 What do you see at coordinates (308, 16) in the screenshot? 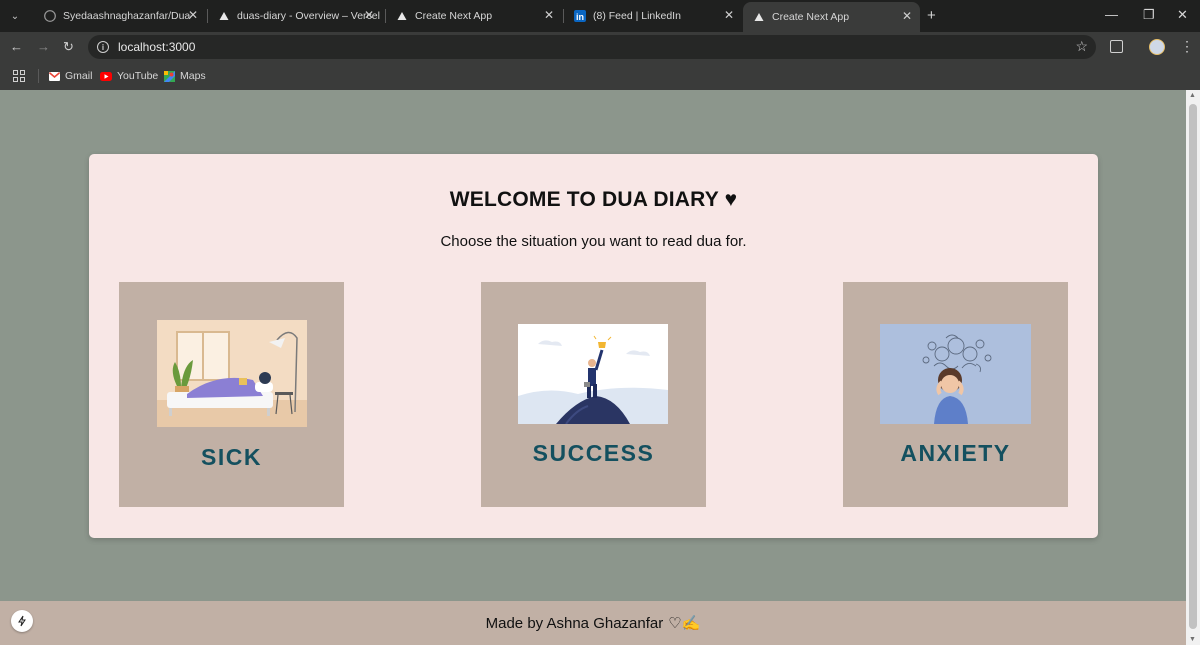
I see `tab-title: duas-diary - Overview – Vercel` at bounding box center [308, 16].